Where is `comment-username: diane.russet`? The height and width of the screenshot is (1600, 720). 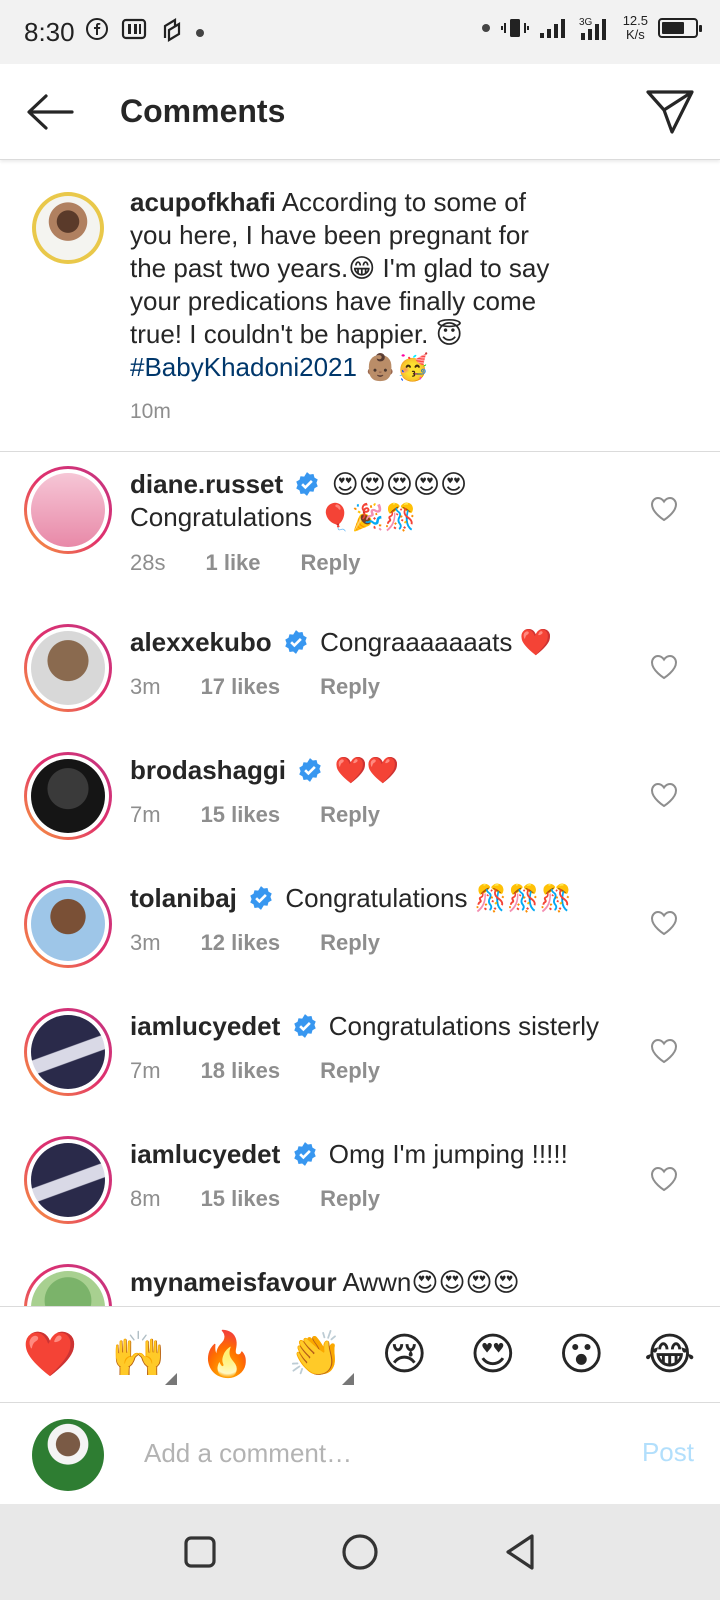
comment-username: diane.russet is located at coordinates (206, 484).